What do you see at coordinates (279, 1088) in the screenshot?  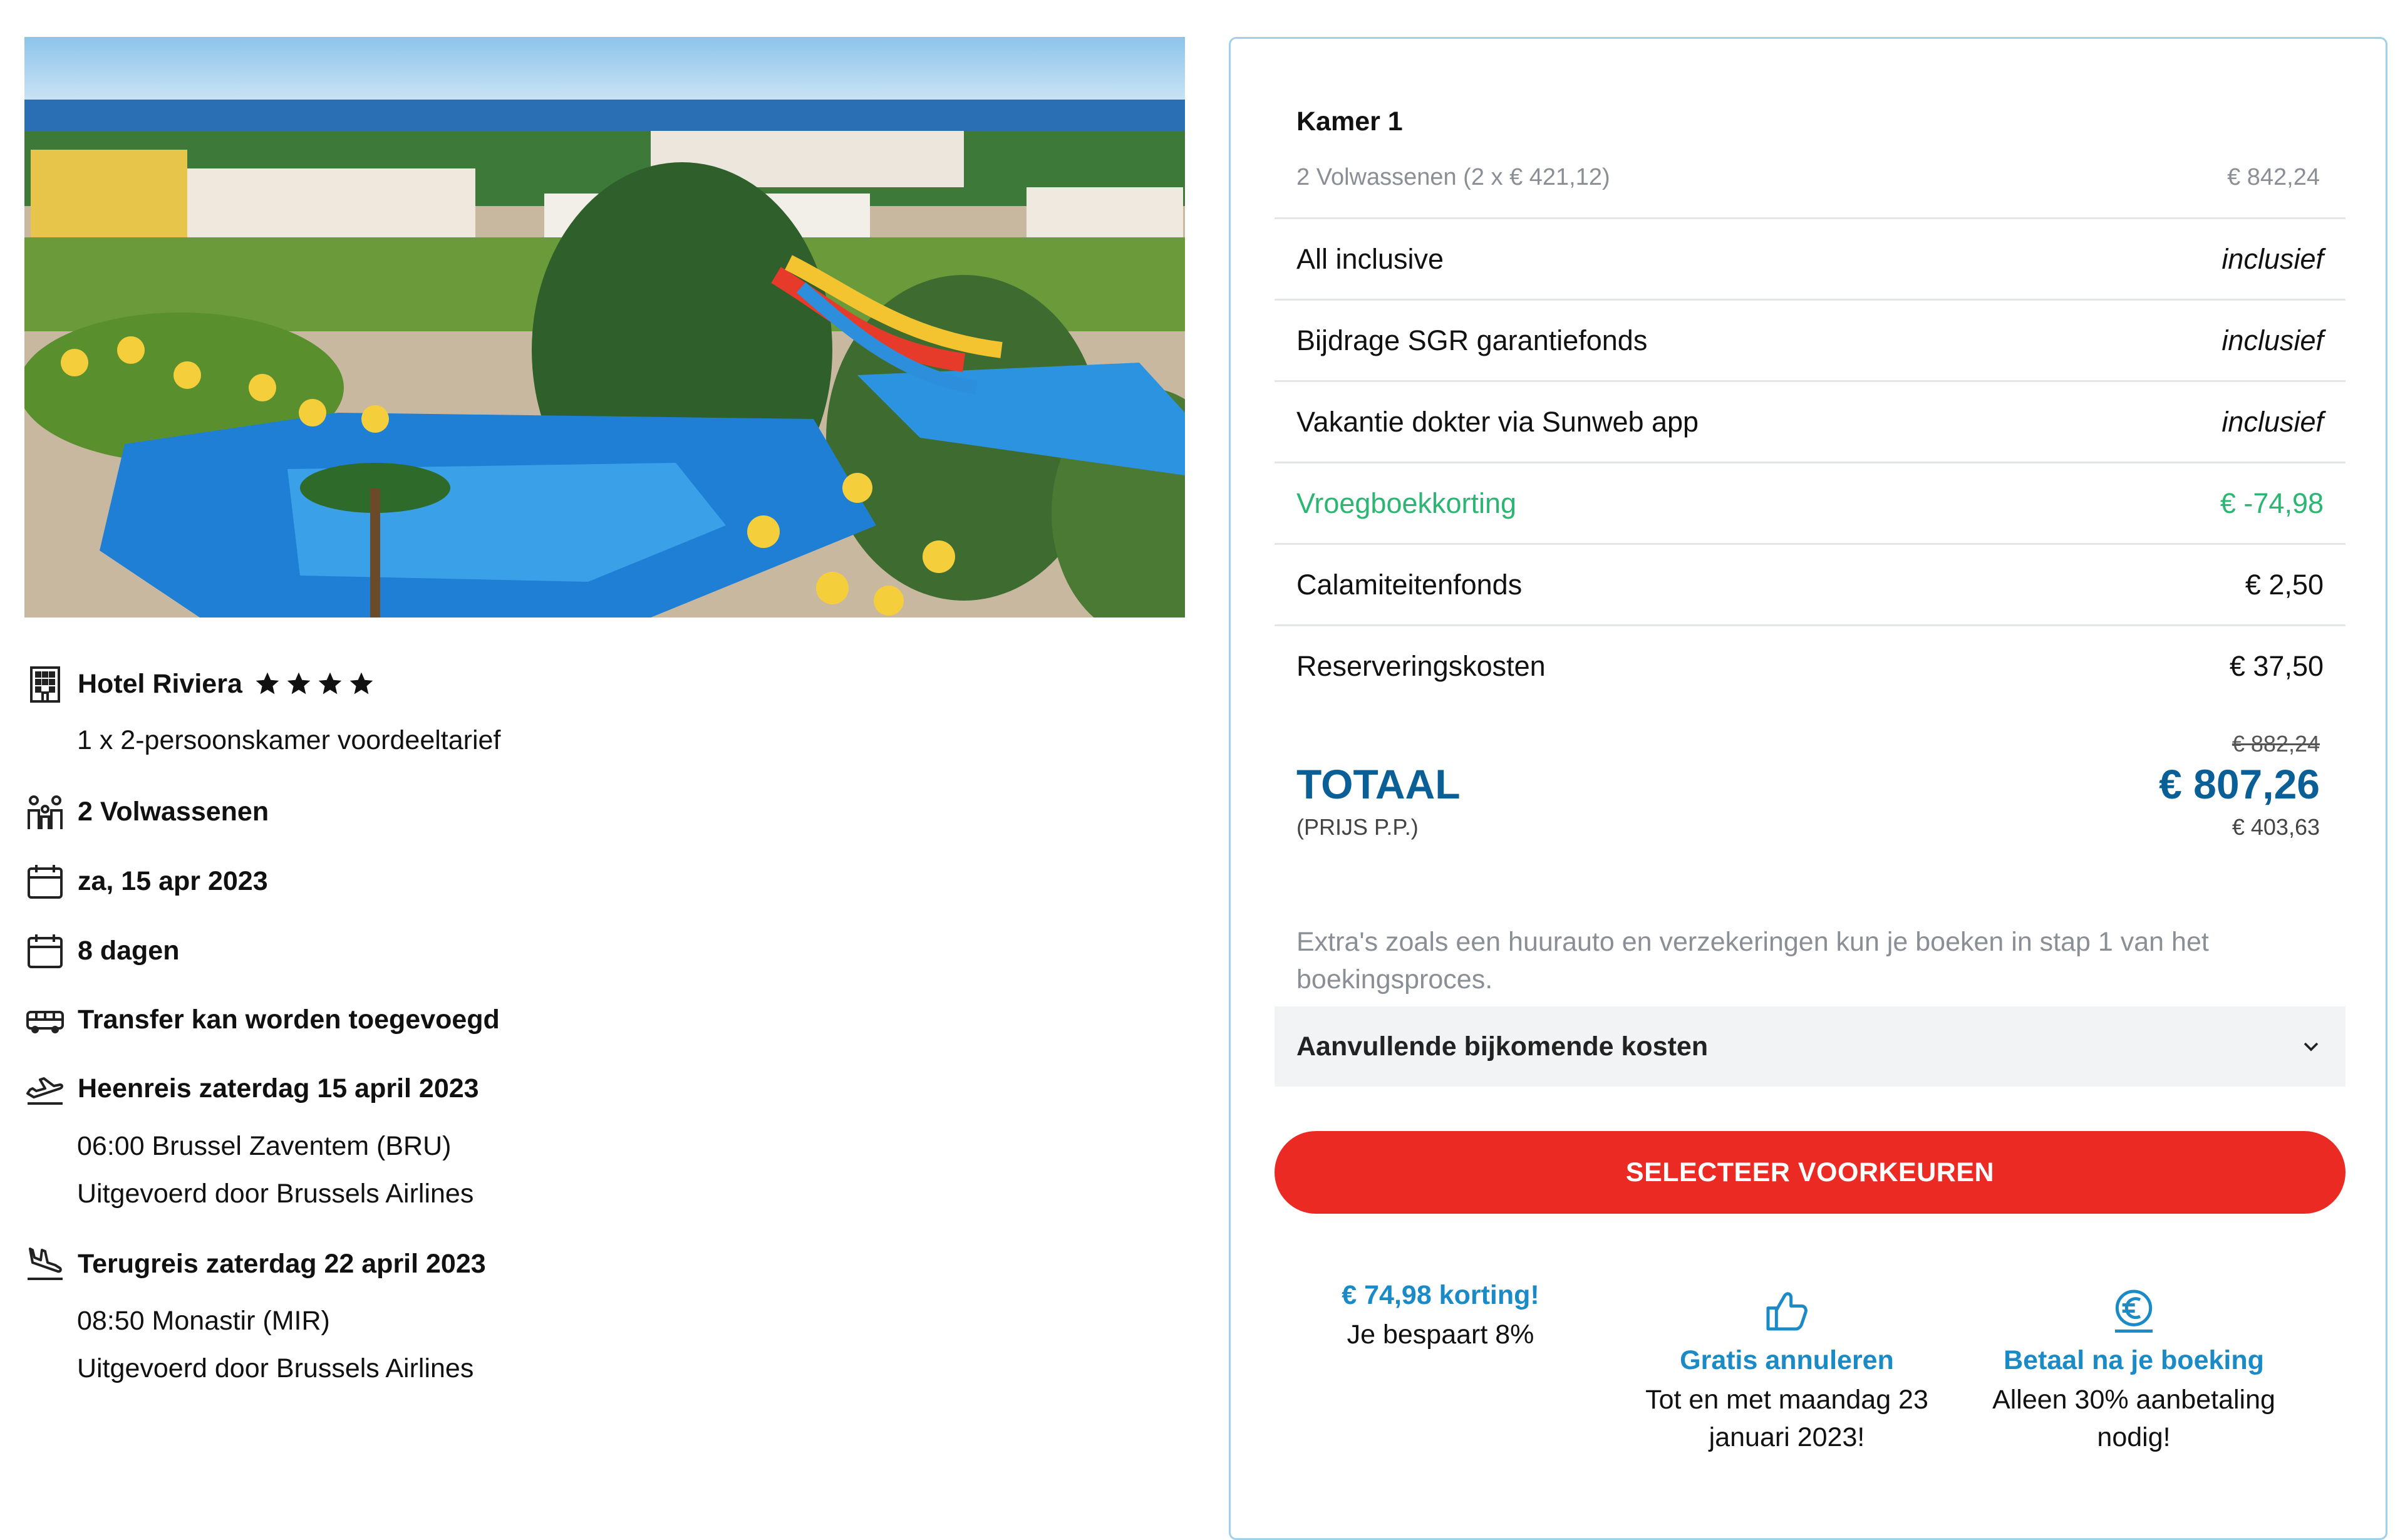 I see `outbound-title: Heenreis zaterdag 15 april 2023` at bounding box center [279, 1088].